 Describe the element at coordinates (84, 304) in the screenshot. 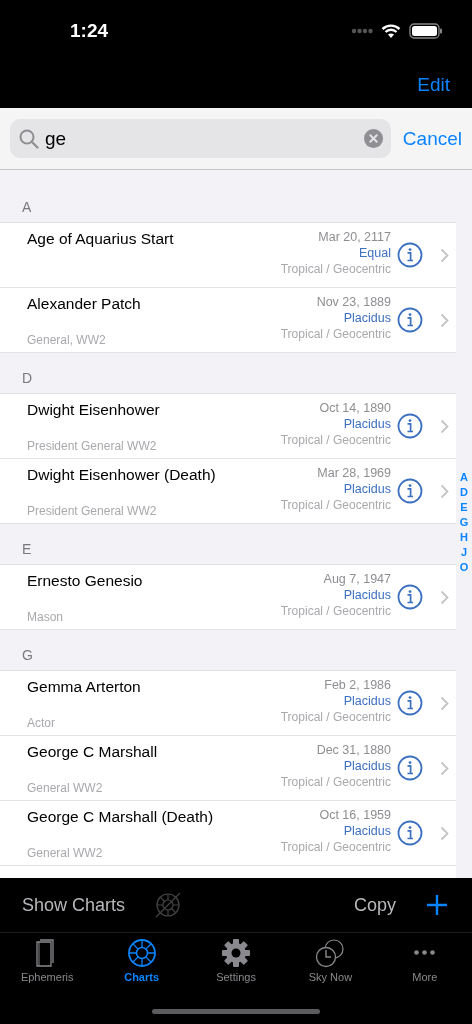

I see `chart-name: Alexander Patch` at that location.